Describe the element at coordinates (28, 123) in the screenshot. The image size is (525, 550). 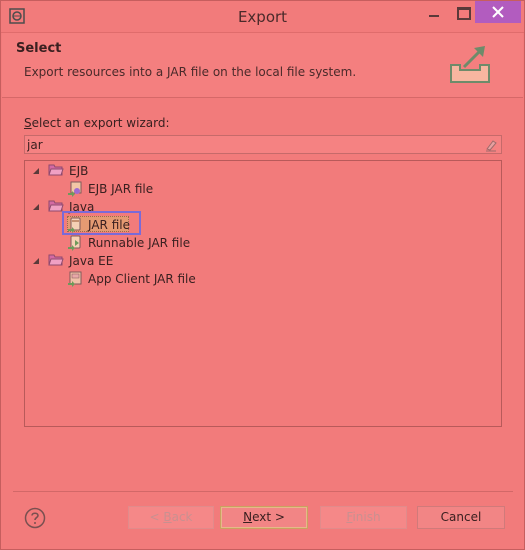
I see `label-mnemonic: S` at that location.